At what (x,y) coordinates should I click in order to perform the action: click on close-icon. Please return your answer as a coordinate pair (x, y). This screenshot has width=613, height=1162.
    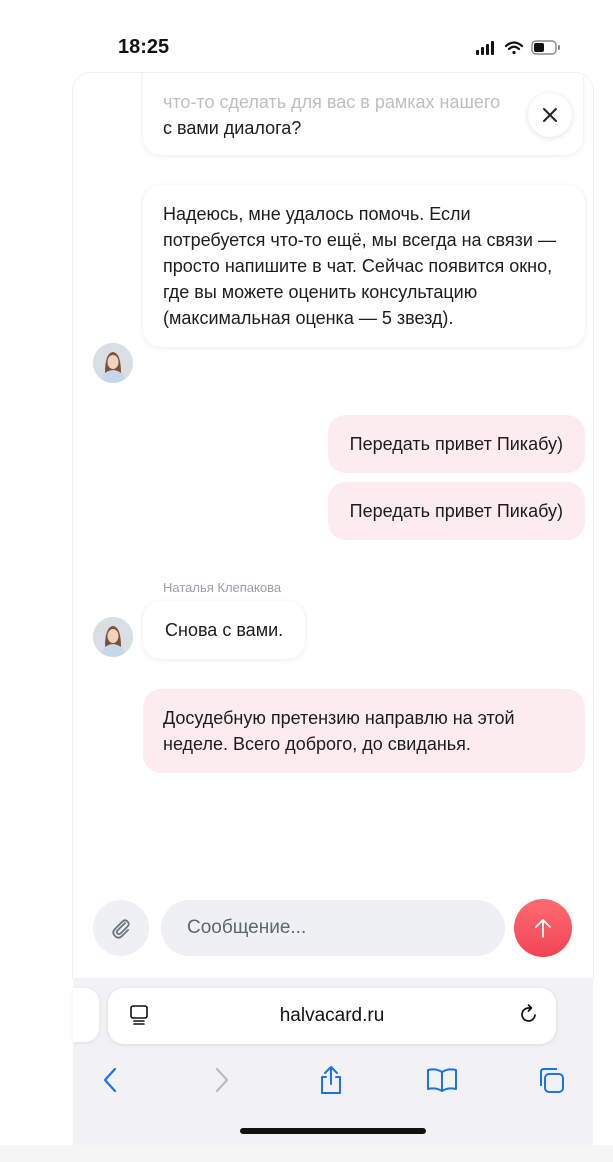
    Looking at the image, I should click on (550, 115).